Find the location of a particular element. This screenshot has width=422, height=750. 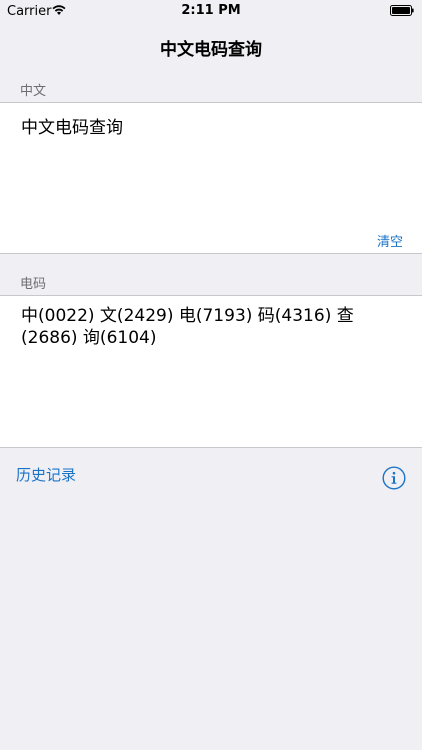

battery-icon is located at coordinates (402, 10).